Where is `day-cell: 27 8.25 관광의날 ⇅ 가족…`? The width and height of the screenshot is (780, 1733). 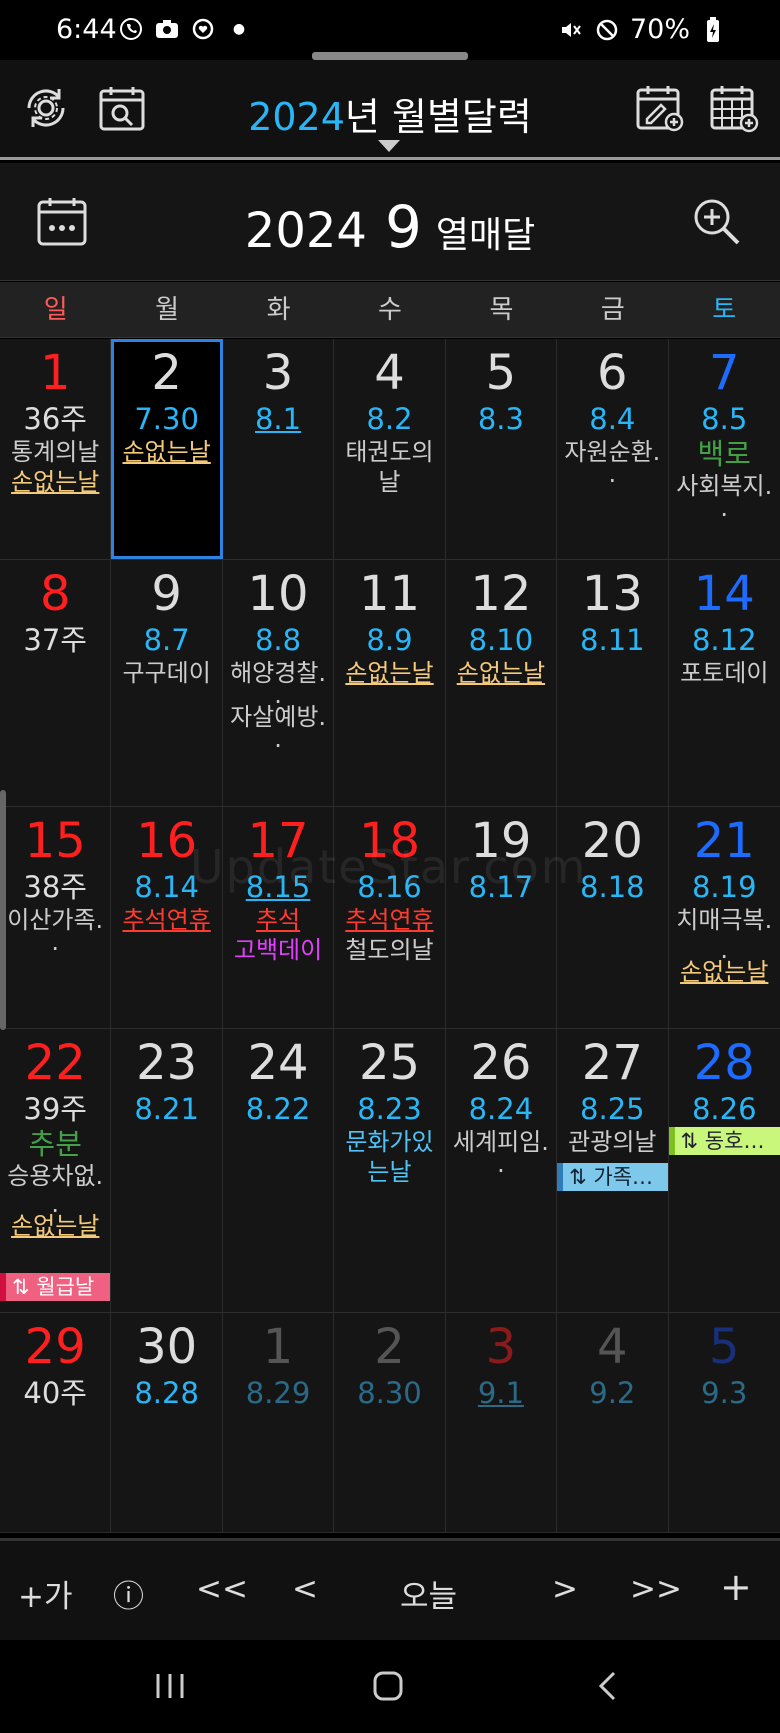 day-cell: 27 8.25 관광의날 ⇅ 가족… is located at coordinates (613, 1170).